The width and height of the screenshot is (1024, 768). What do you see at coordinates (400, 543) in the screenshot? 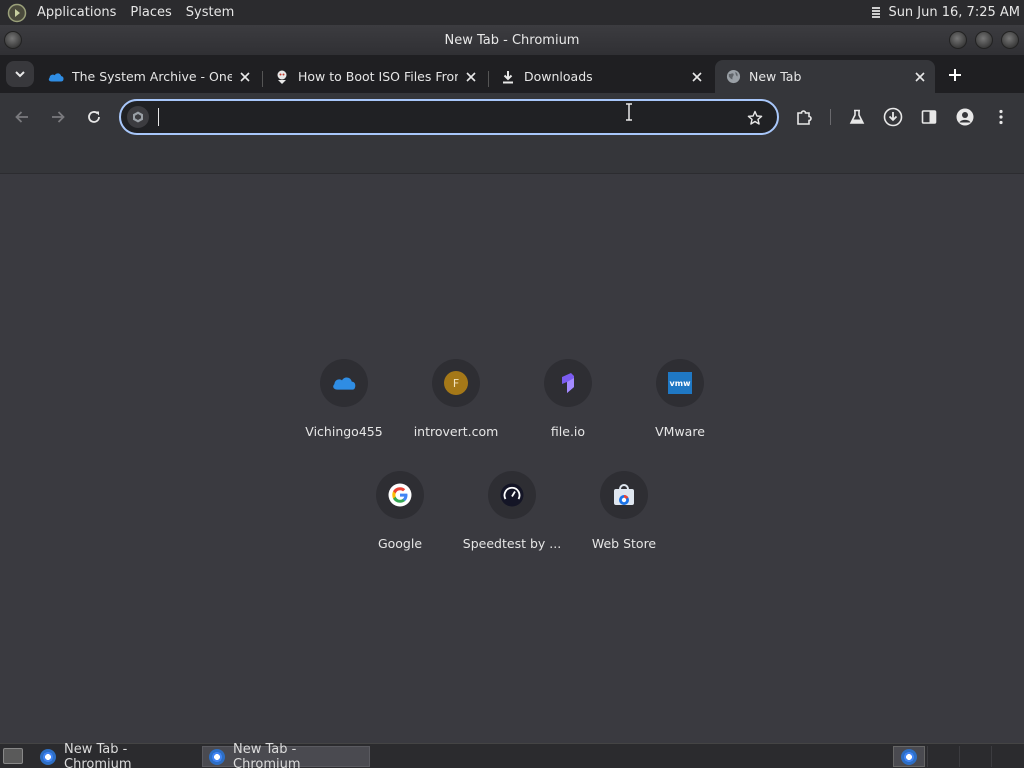
I see `shortcut-label: Google` at bounding box center [400, 543].